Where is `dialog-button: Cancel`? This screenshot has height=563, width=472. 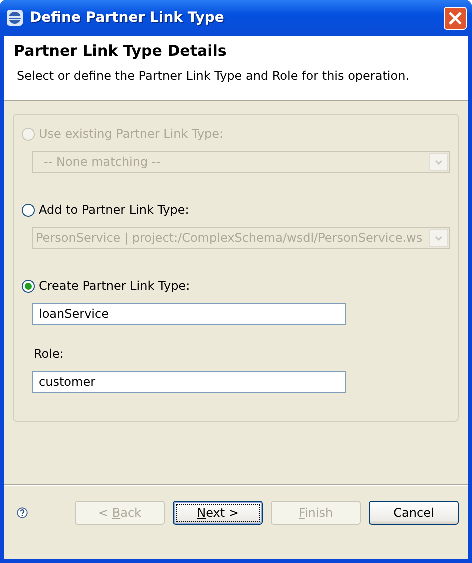
dialog-button: Cancel is located at coordinates (414, 513).